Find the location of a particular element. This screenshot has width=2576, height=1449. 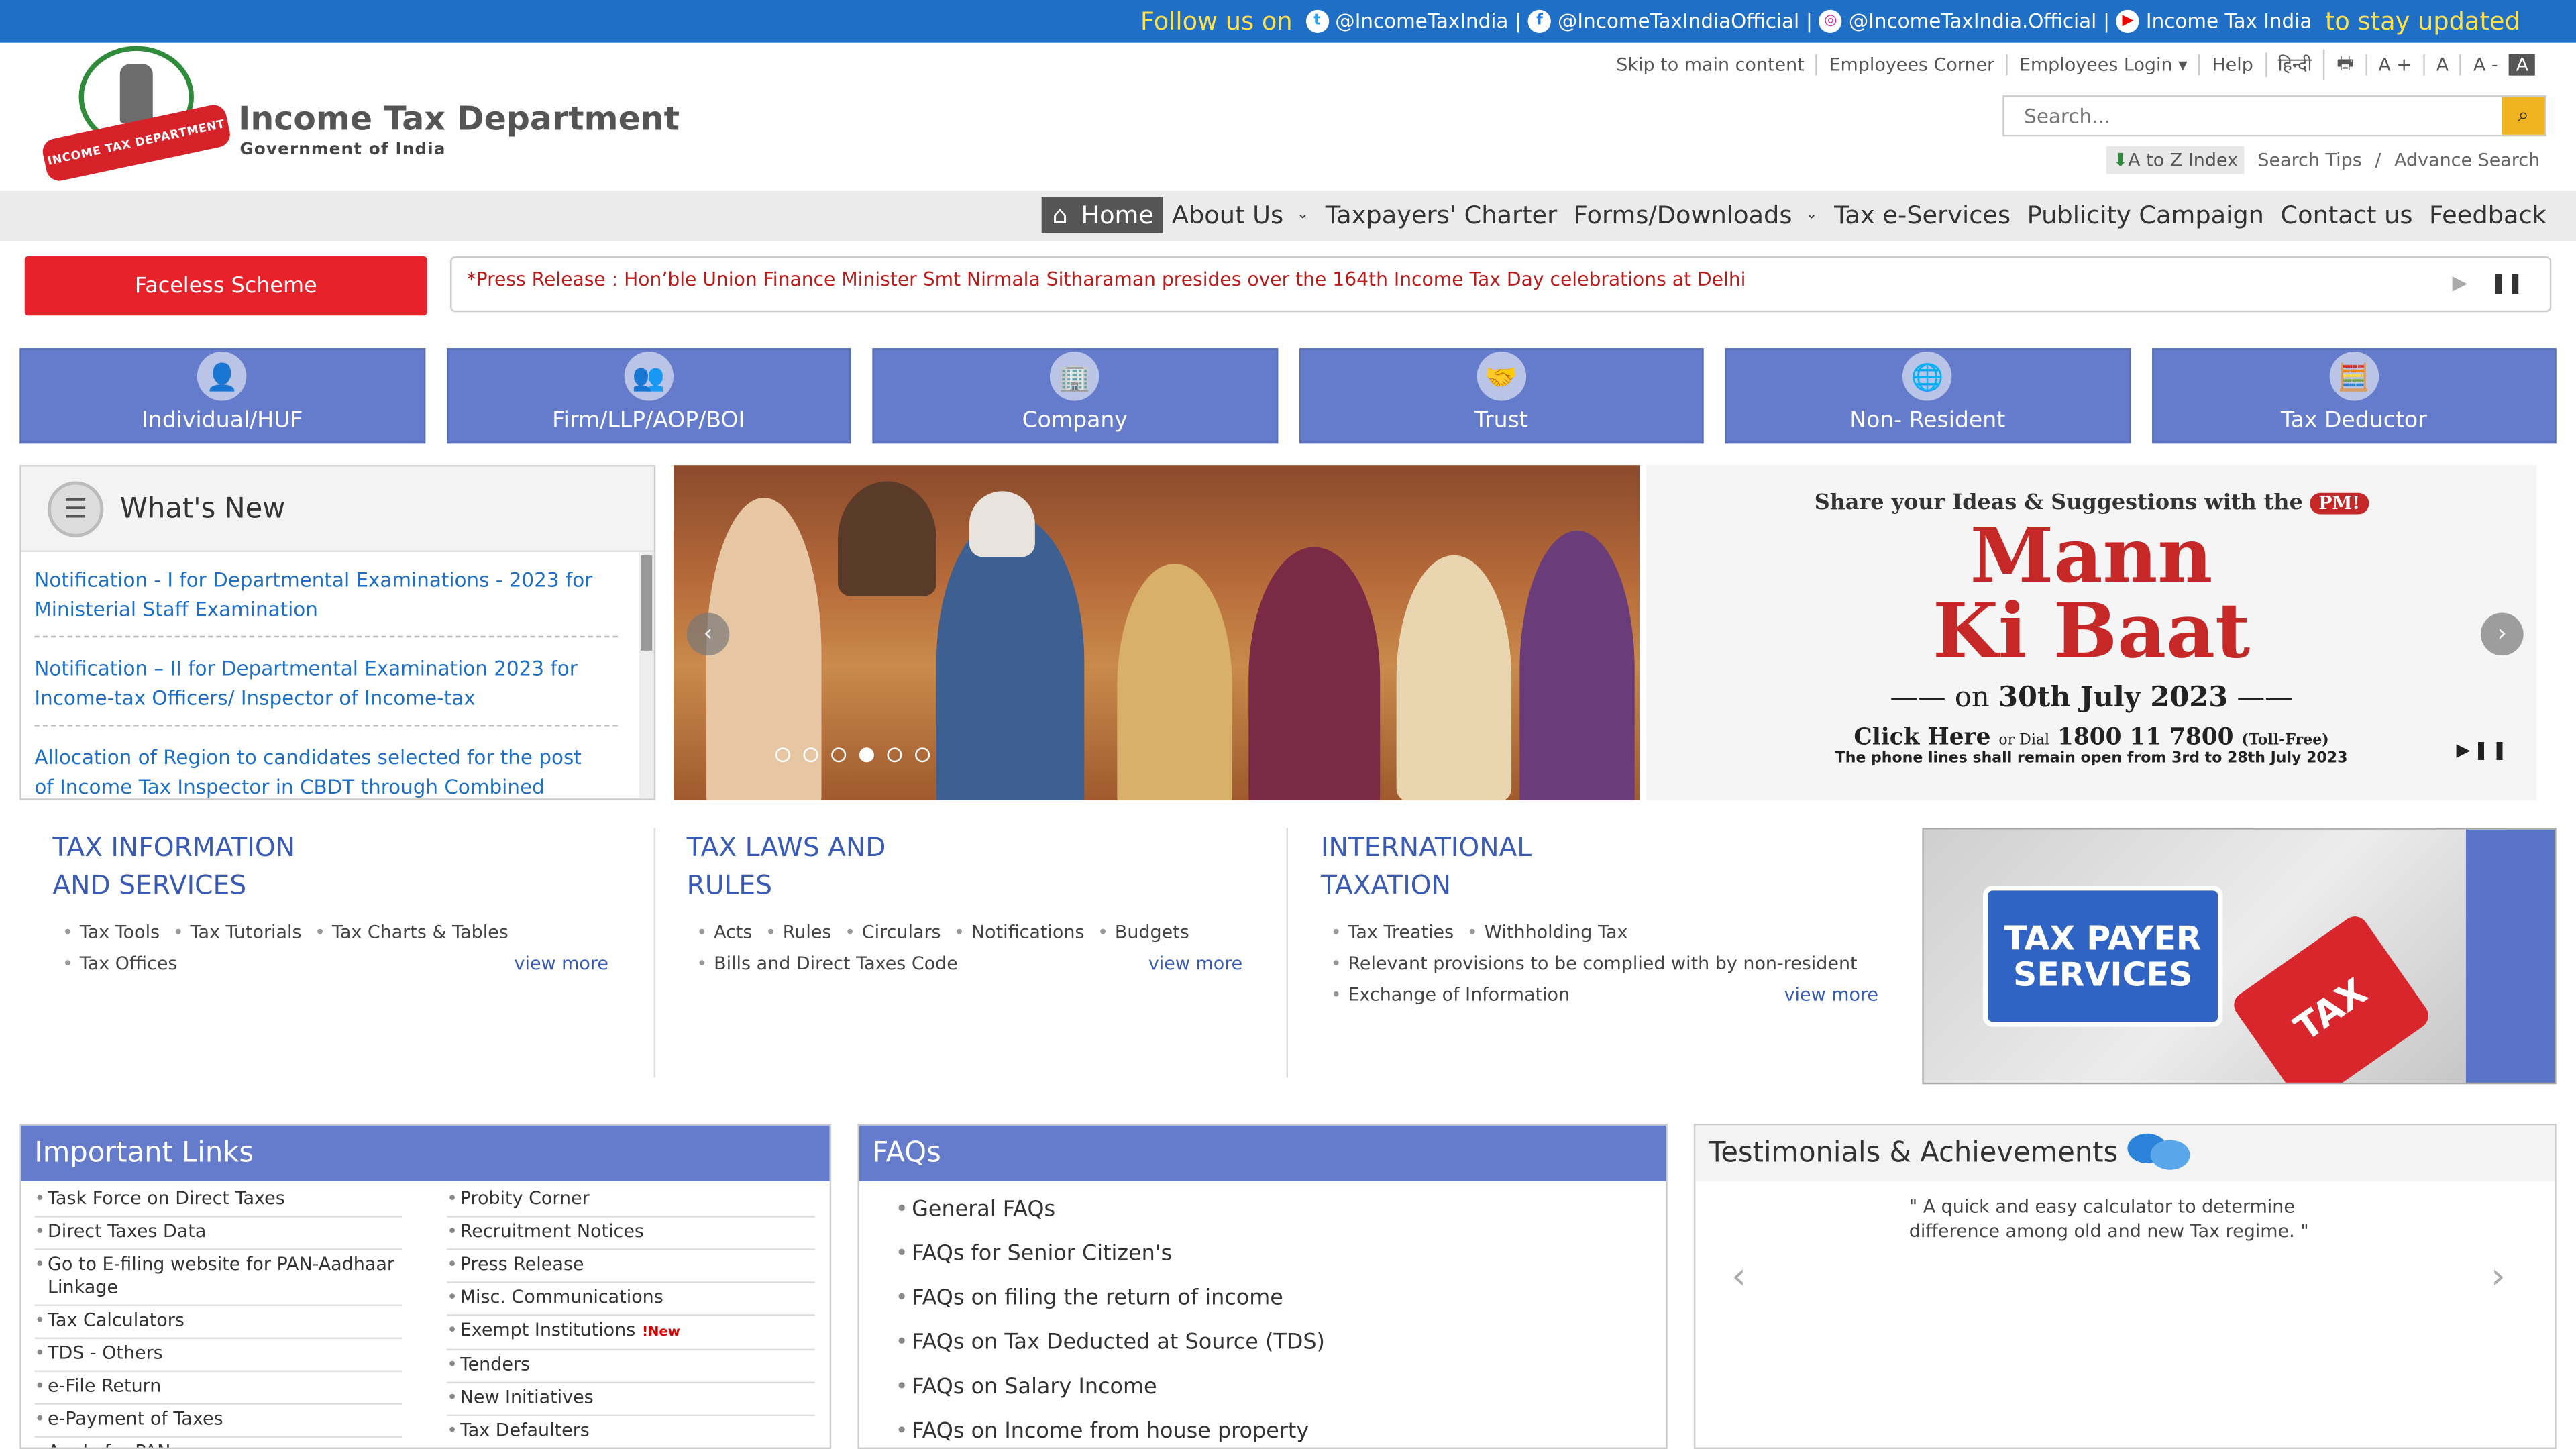

tax-information-title: TAX INFORMATION AND SERVICES is located at coordinates (348, 866).